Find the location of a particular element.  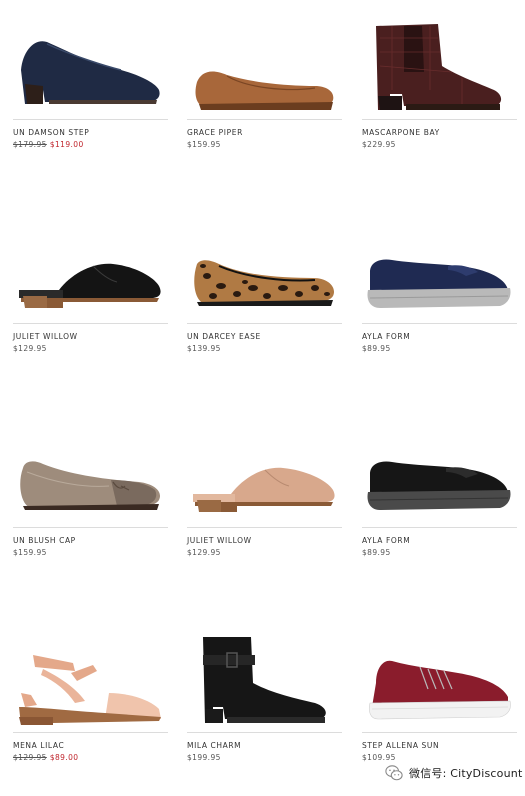

product-name: MILA CHARM is located at coordinates (214, 745).